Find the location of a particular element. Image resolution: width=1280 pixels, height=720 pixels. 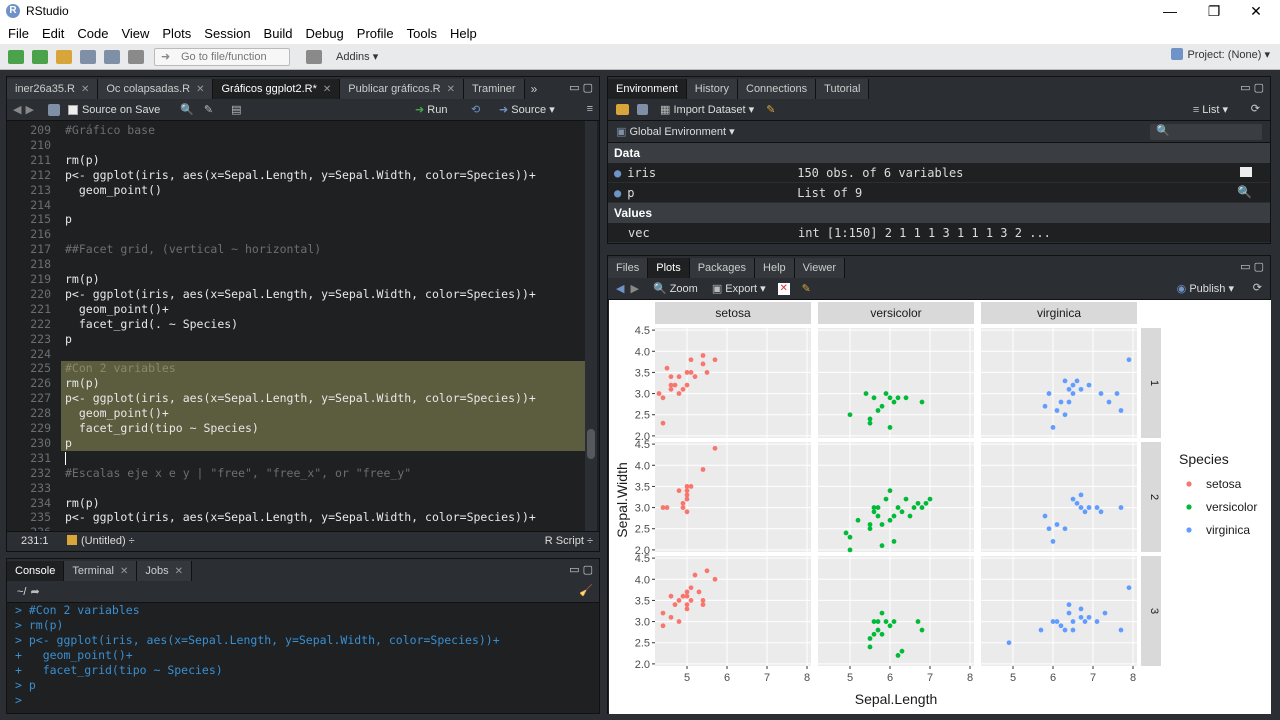

goto-dir-icon: ➦ is located at coordinates (34, 591).